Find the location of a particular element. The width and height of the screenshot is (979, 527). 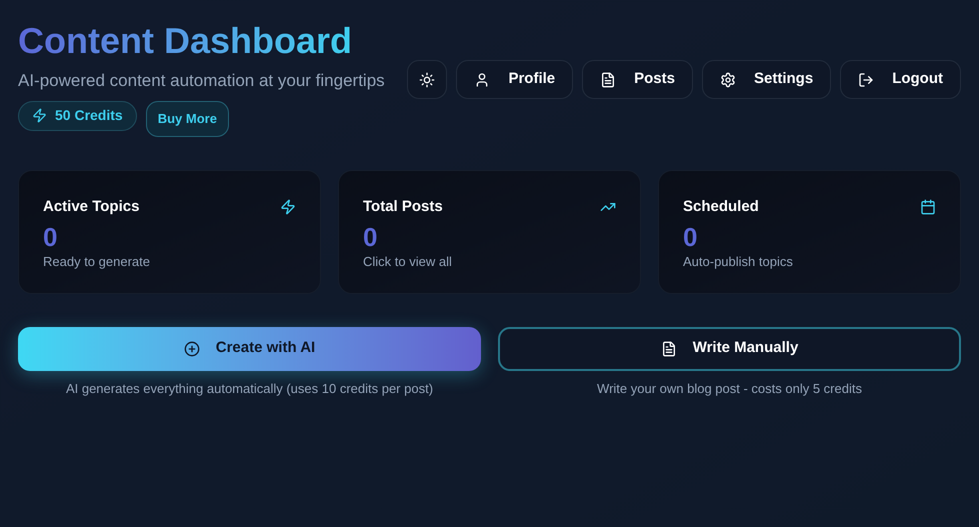

action-caption: AI generates everything automatically (uses 10 credits per post) is located at coordinates (250, 389).